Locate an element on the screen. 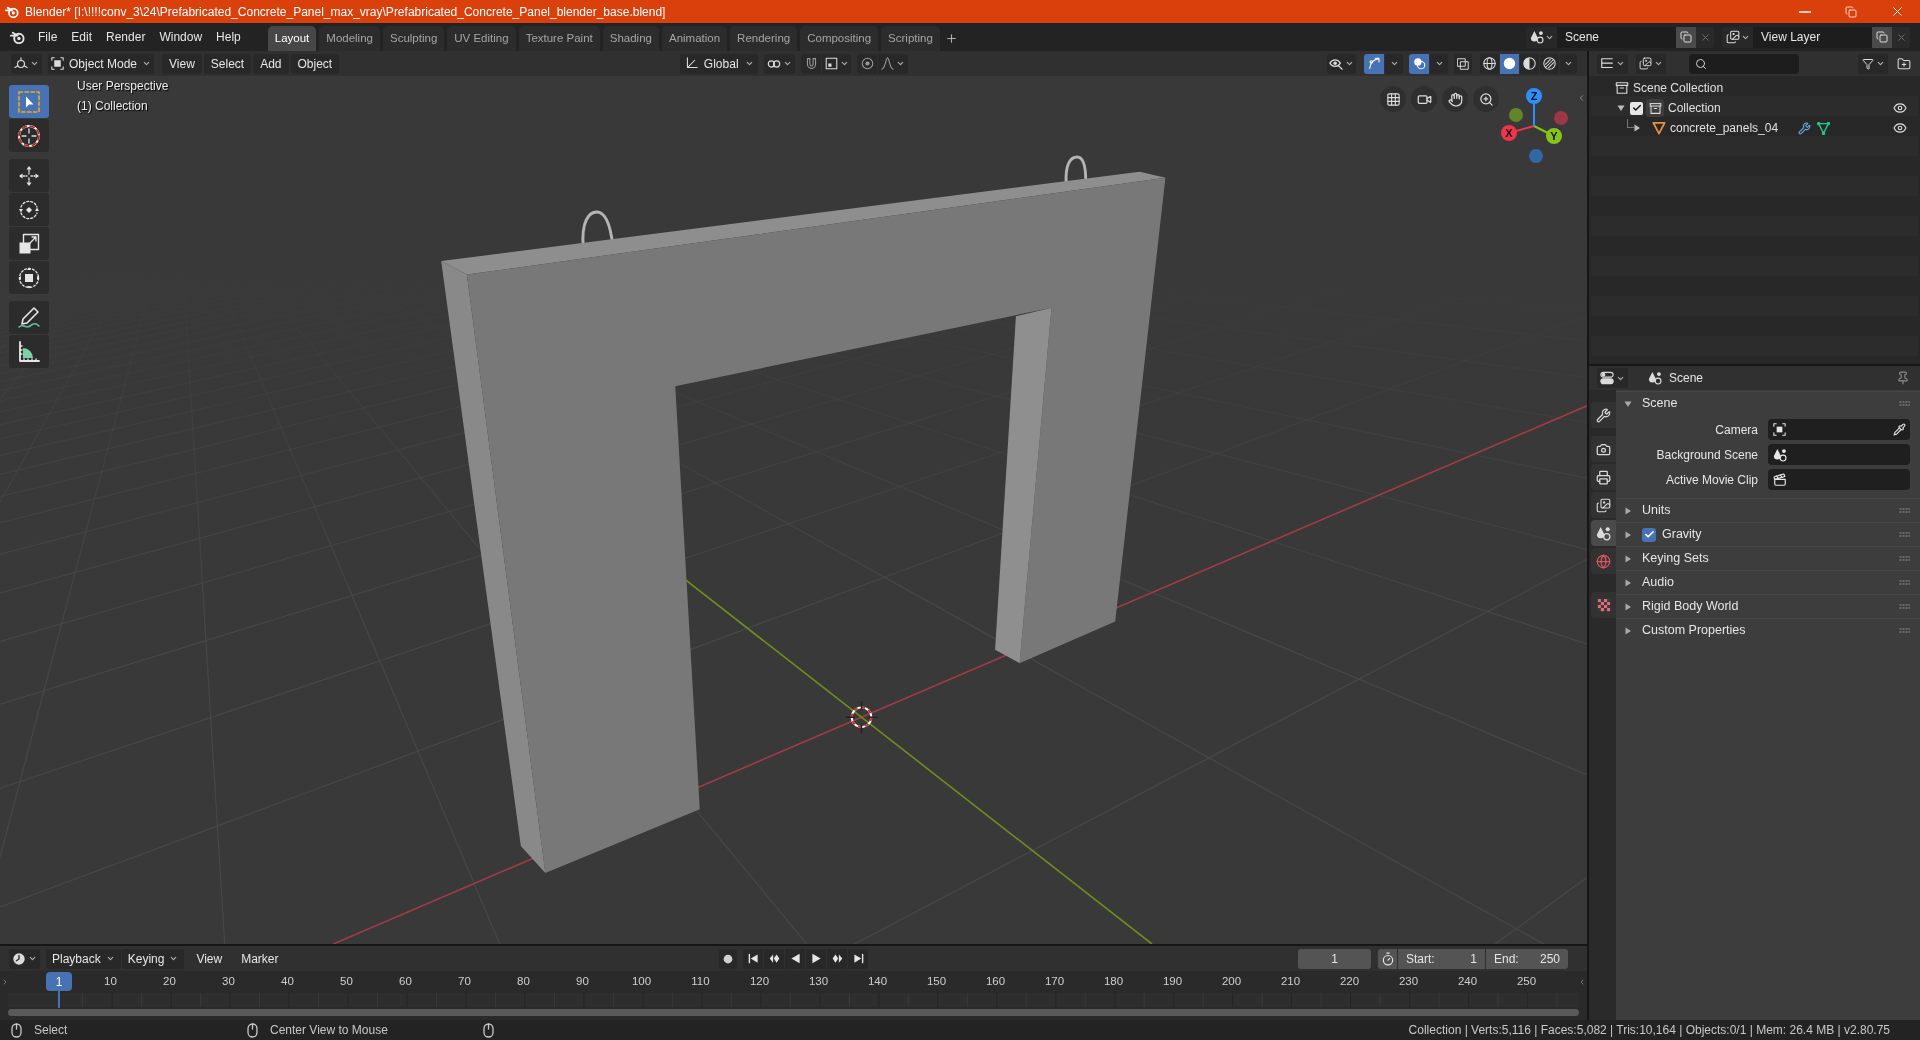 This screenshot has width=1920, height=1040. eyedropper-icon is located at coordinates (1899, 429).